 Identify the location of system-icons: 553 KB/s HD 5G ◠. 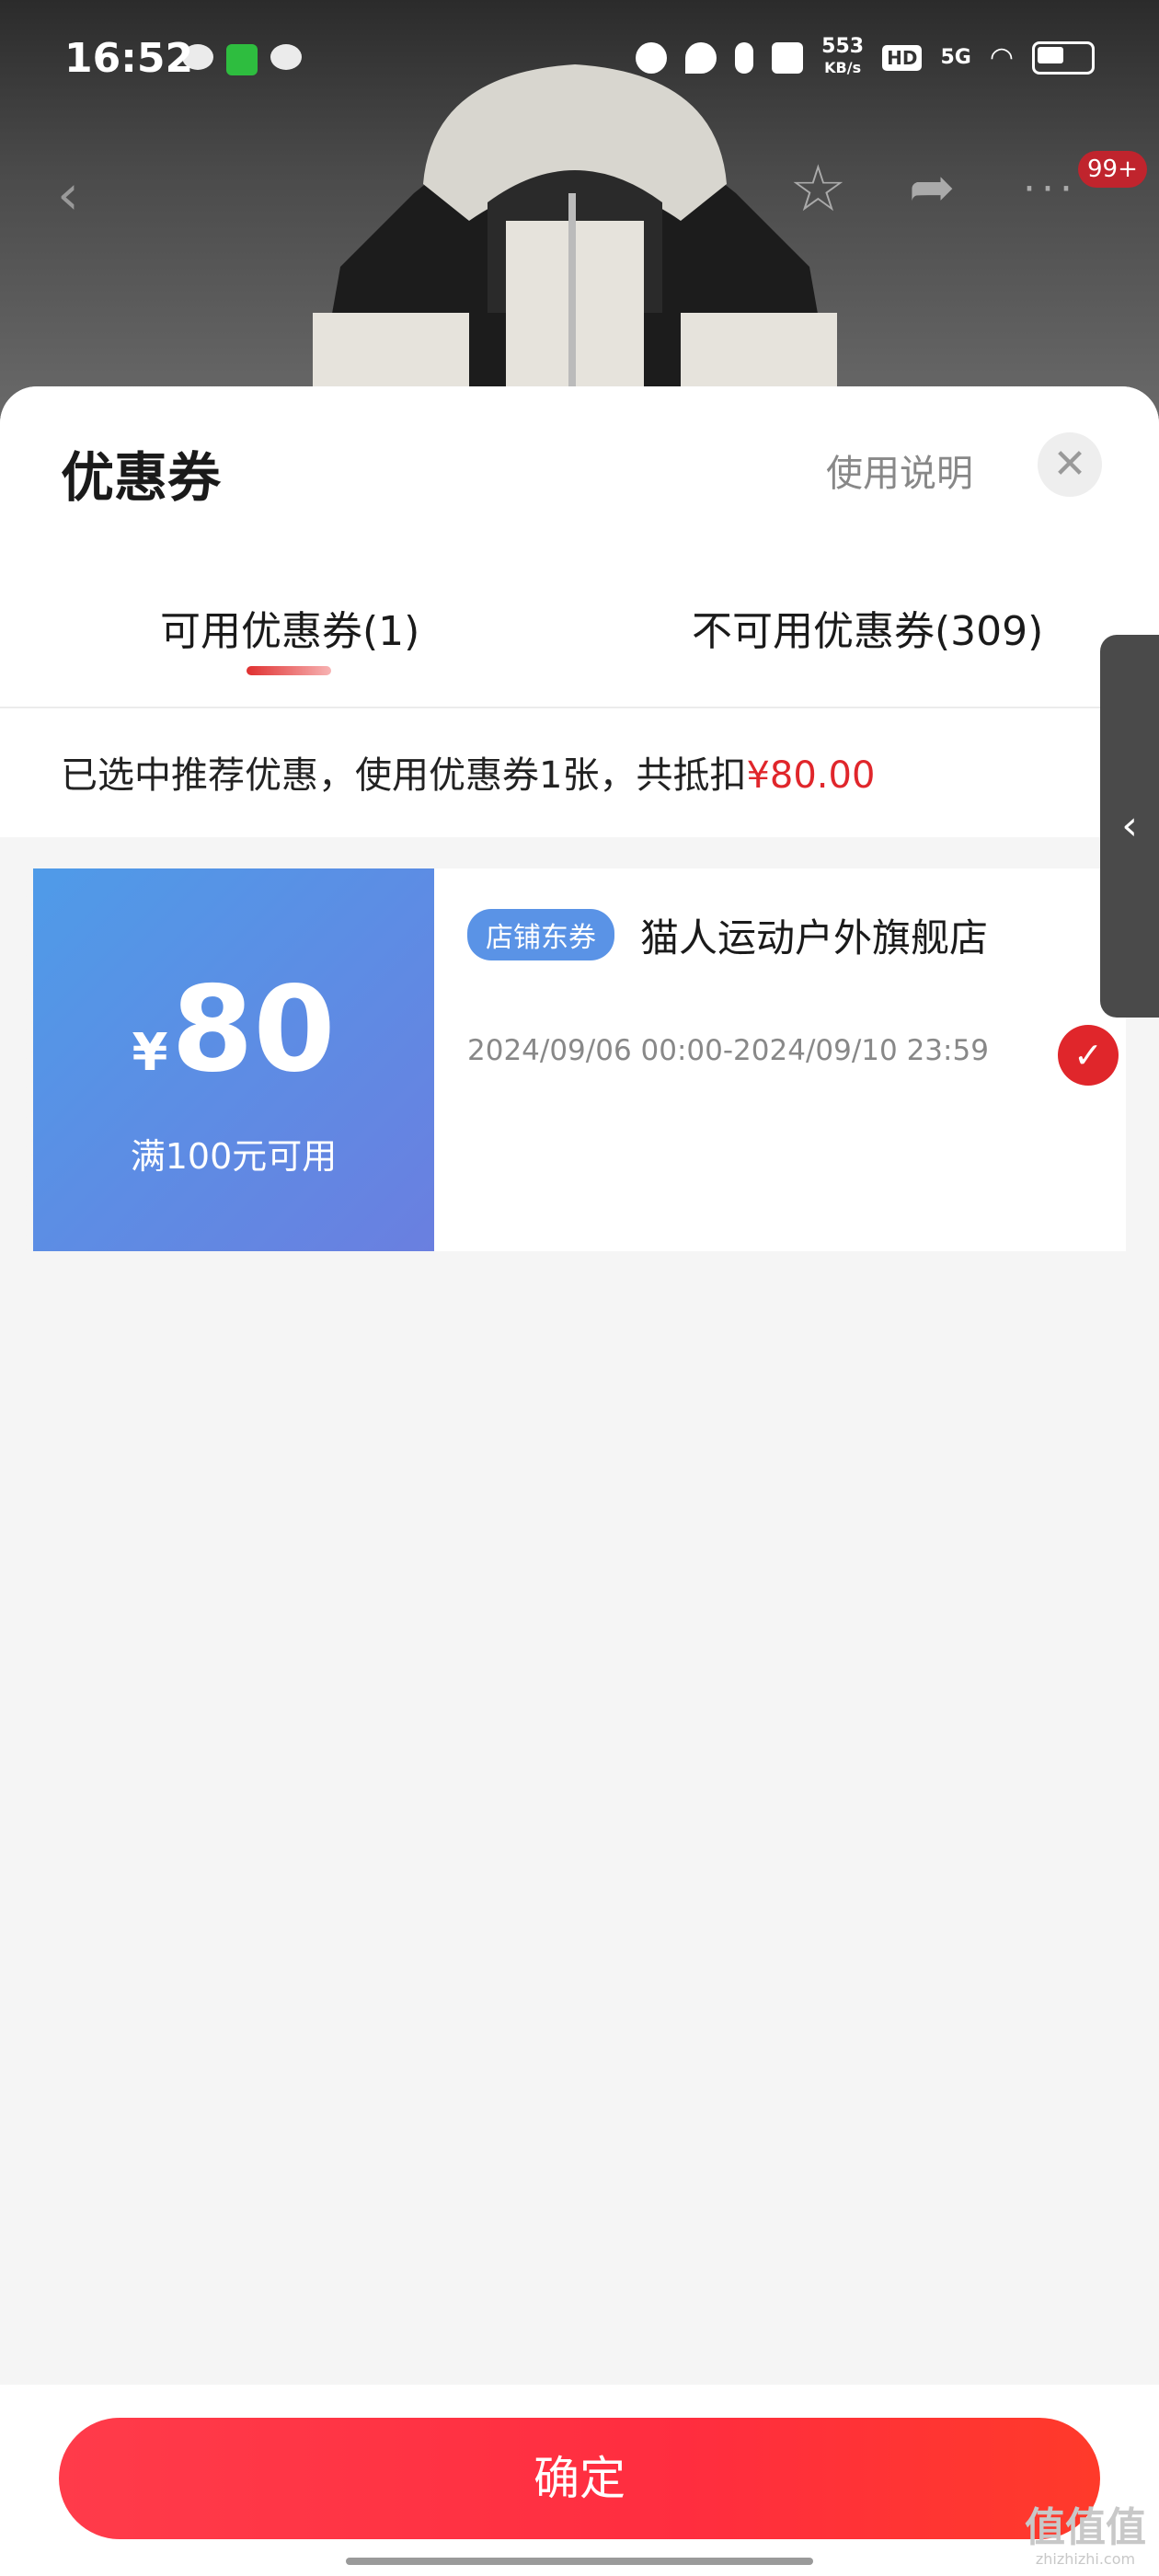
(865, 57).